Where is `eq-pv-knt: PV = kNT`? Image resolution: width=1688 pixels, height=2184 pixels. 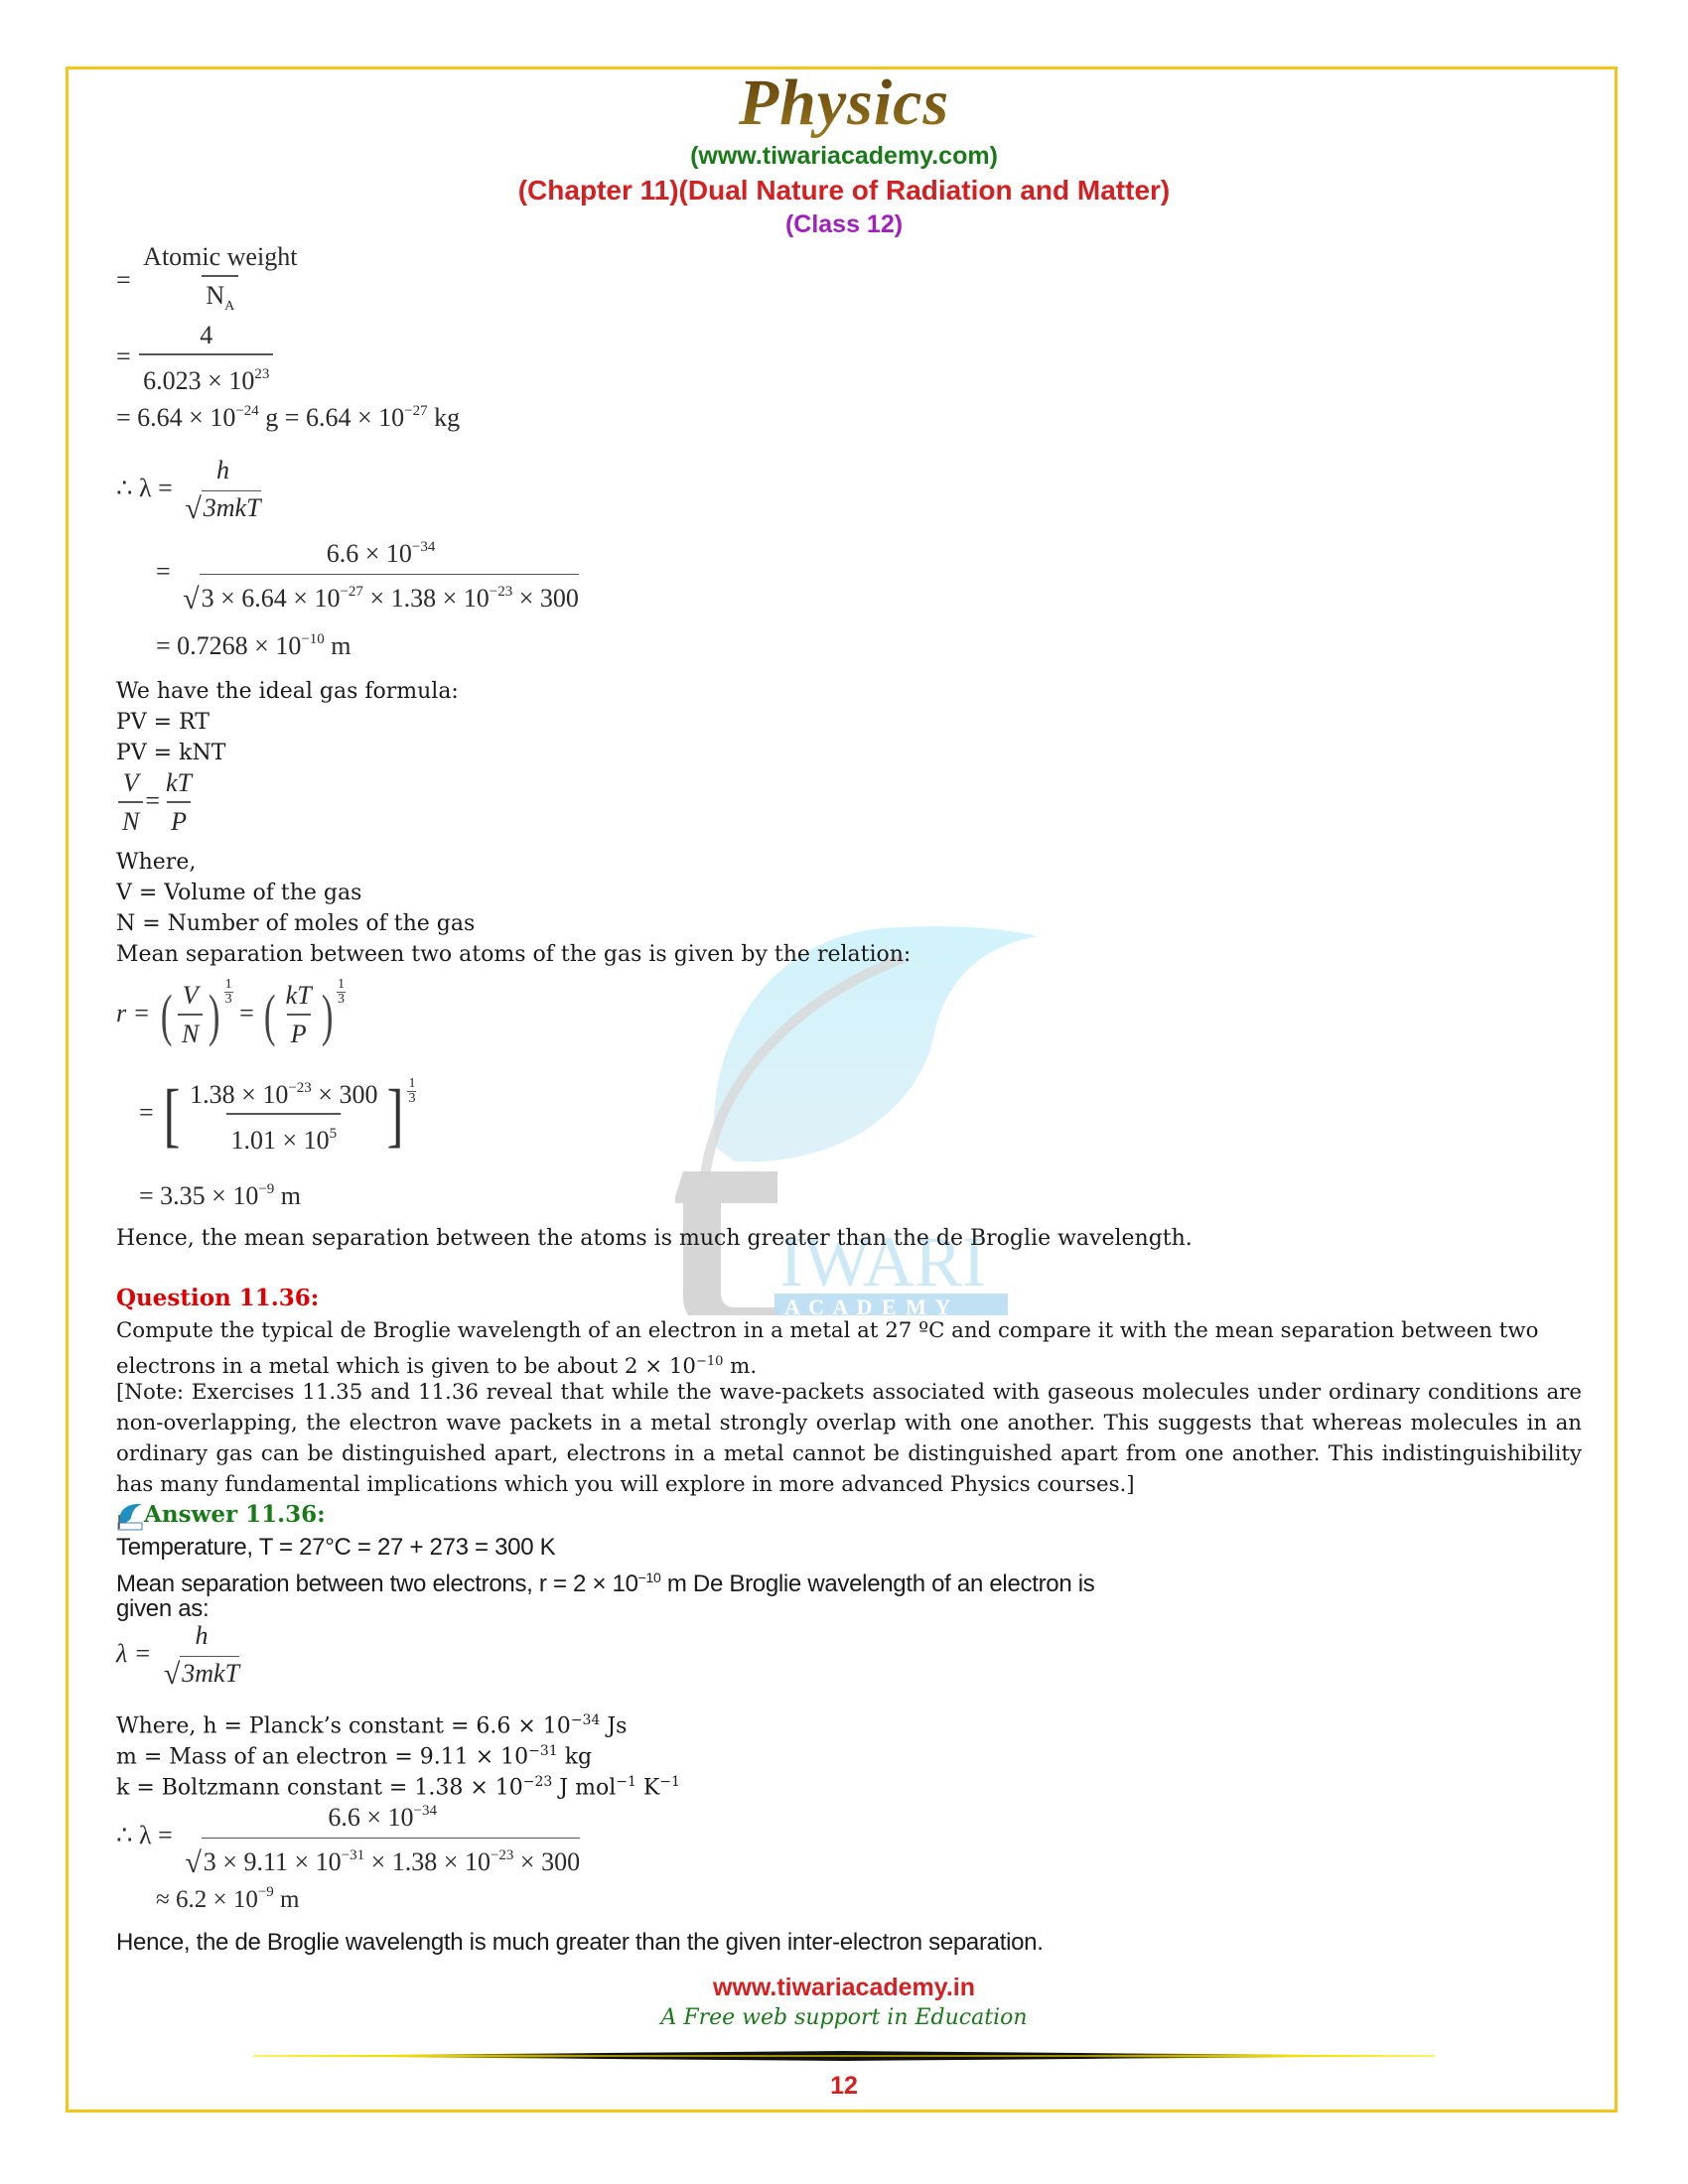
eq-pv-knt: PV = kNT is located at coordinates (171, 753).